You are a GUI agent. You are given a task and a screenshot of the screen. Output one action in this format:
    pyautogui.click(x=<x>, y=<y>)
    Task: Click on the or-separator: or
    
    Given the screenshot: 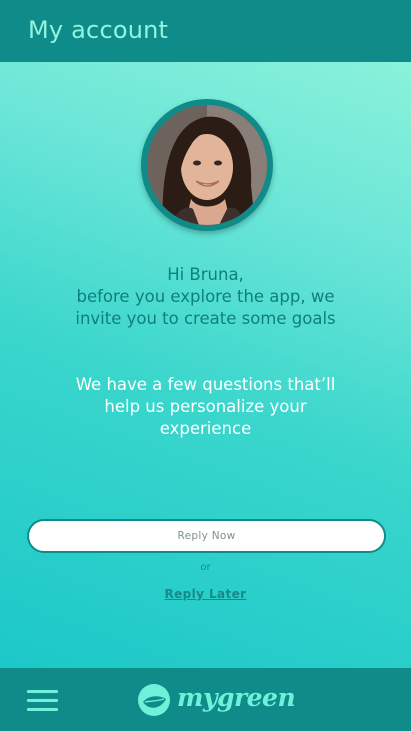 What is the action you would take?
    pyautogui.click(x=205, y=567)
    